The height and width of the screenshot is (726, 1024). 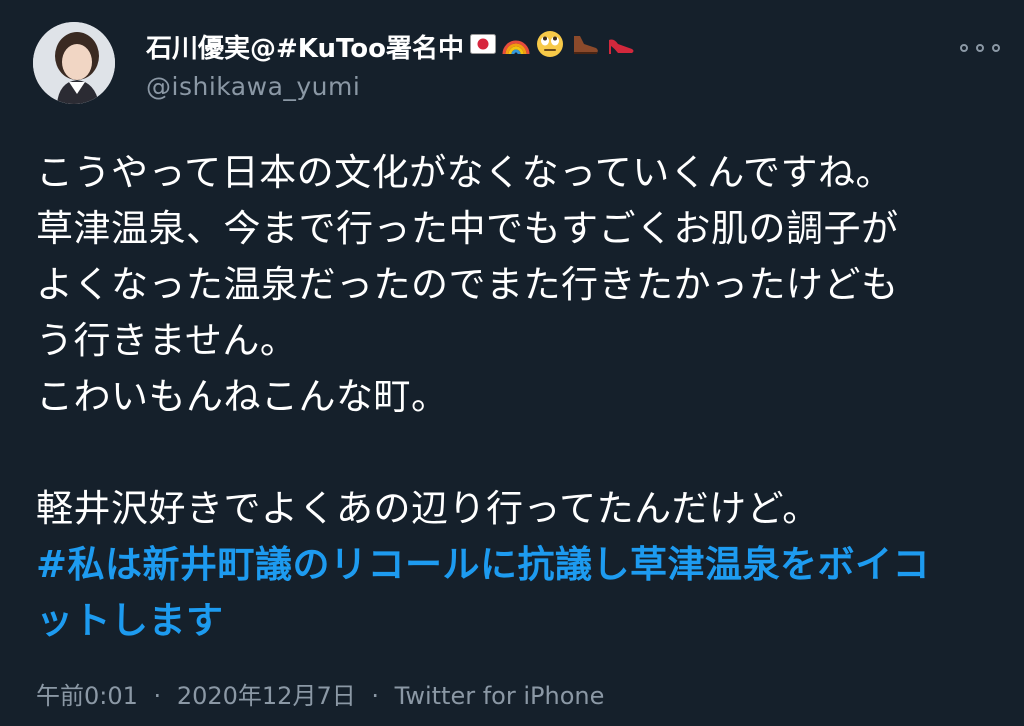 I want to click on more-options-button, so click(x=980, y=48).